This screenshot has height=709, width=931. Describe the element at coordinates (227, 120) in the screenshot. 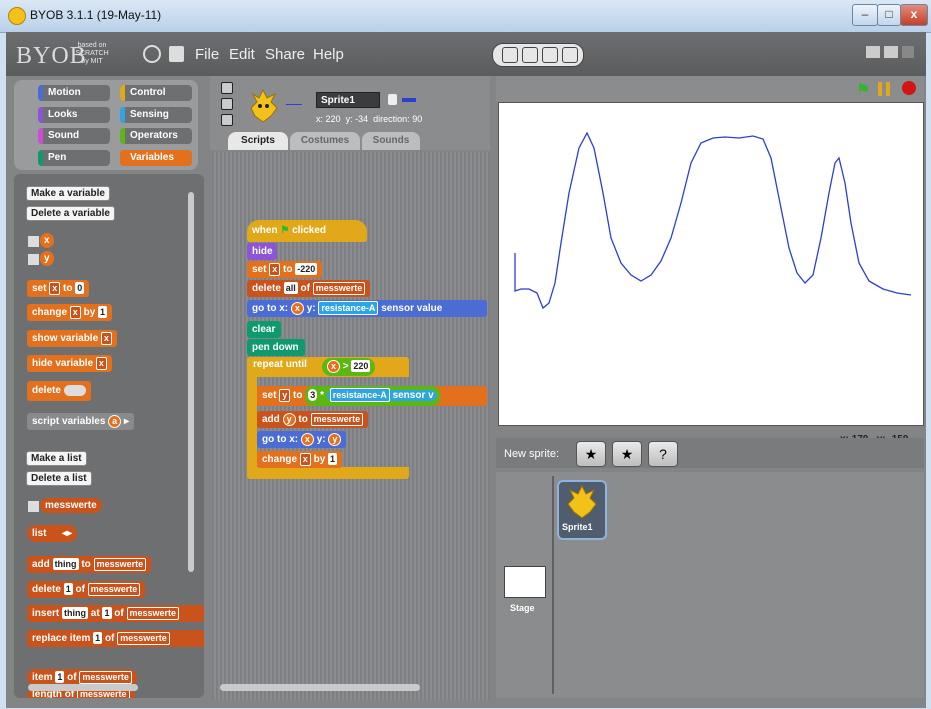

I see `rotation-none-icon` at that location.